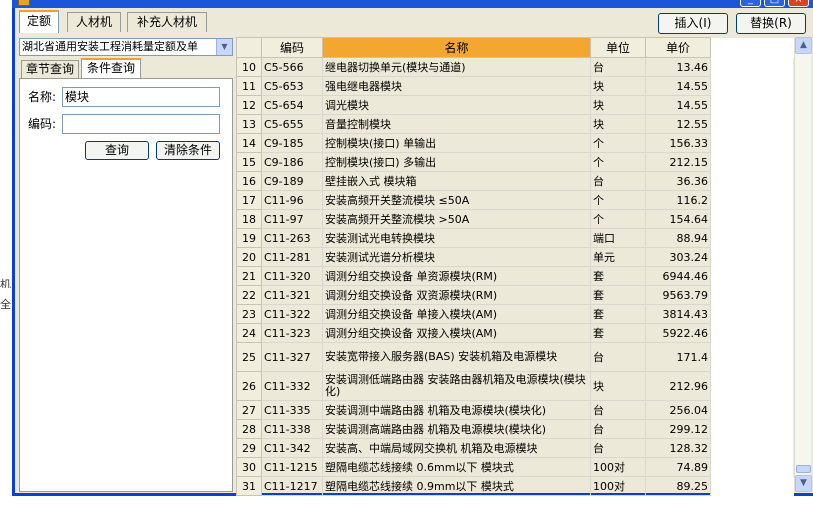 Image resolution: width=813 pixels, height=510 pixels. I want to click on code-input, so click(141, 124).